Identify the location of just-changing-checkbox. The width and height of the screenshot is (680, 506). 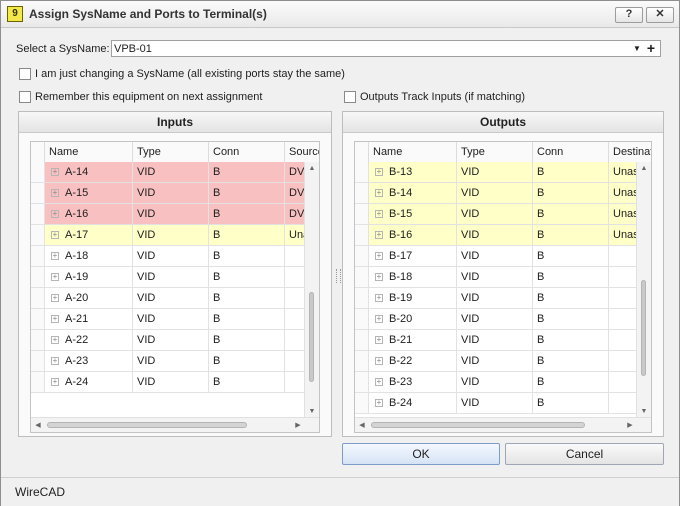
(25, 74).